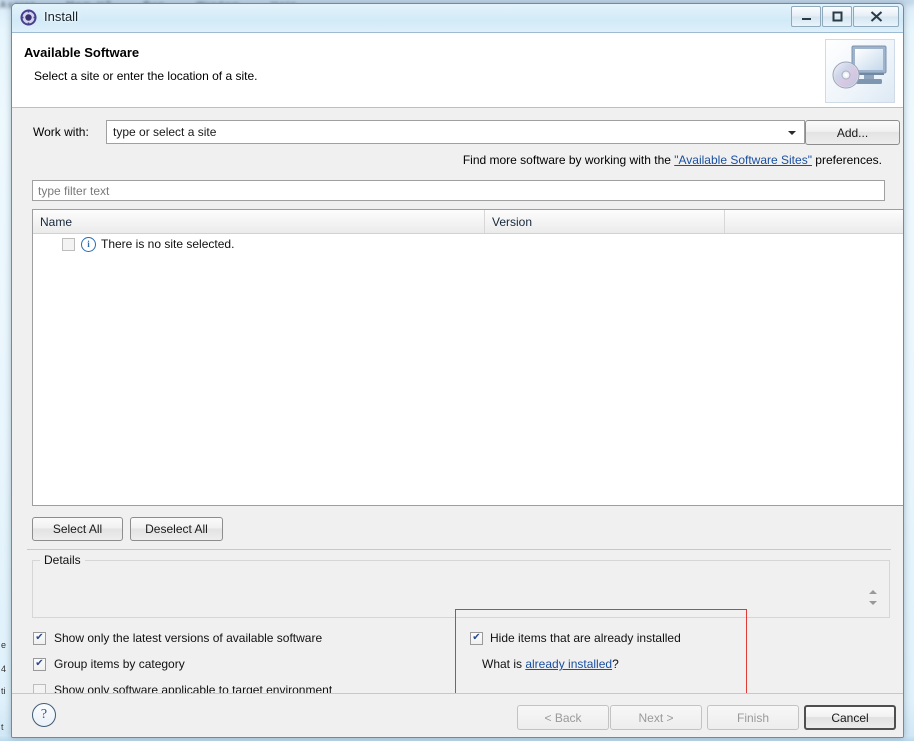 Image resolution: width=914 pixels, height=741 pixels. Describe the element at coordinates (62, 560) in the screenshot. I see `details-legend: Details` at that location.